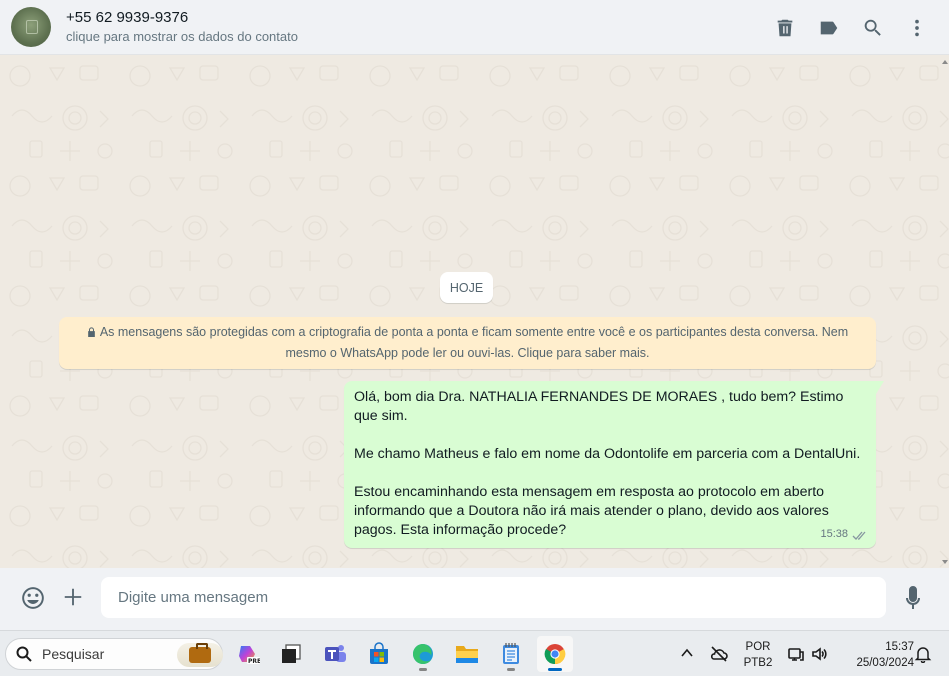  What do you see at coordinates (254, 661) in the screenshot?
I see `svg-text: PRE` at bounding box center [254, 661].